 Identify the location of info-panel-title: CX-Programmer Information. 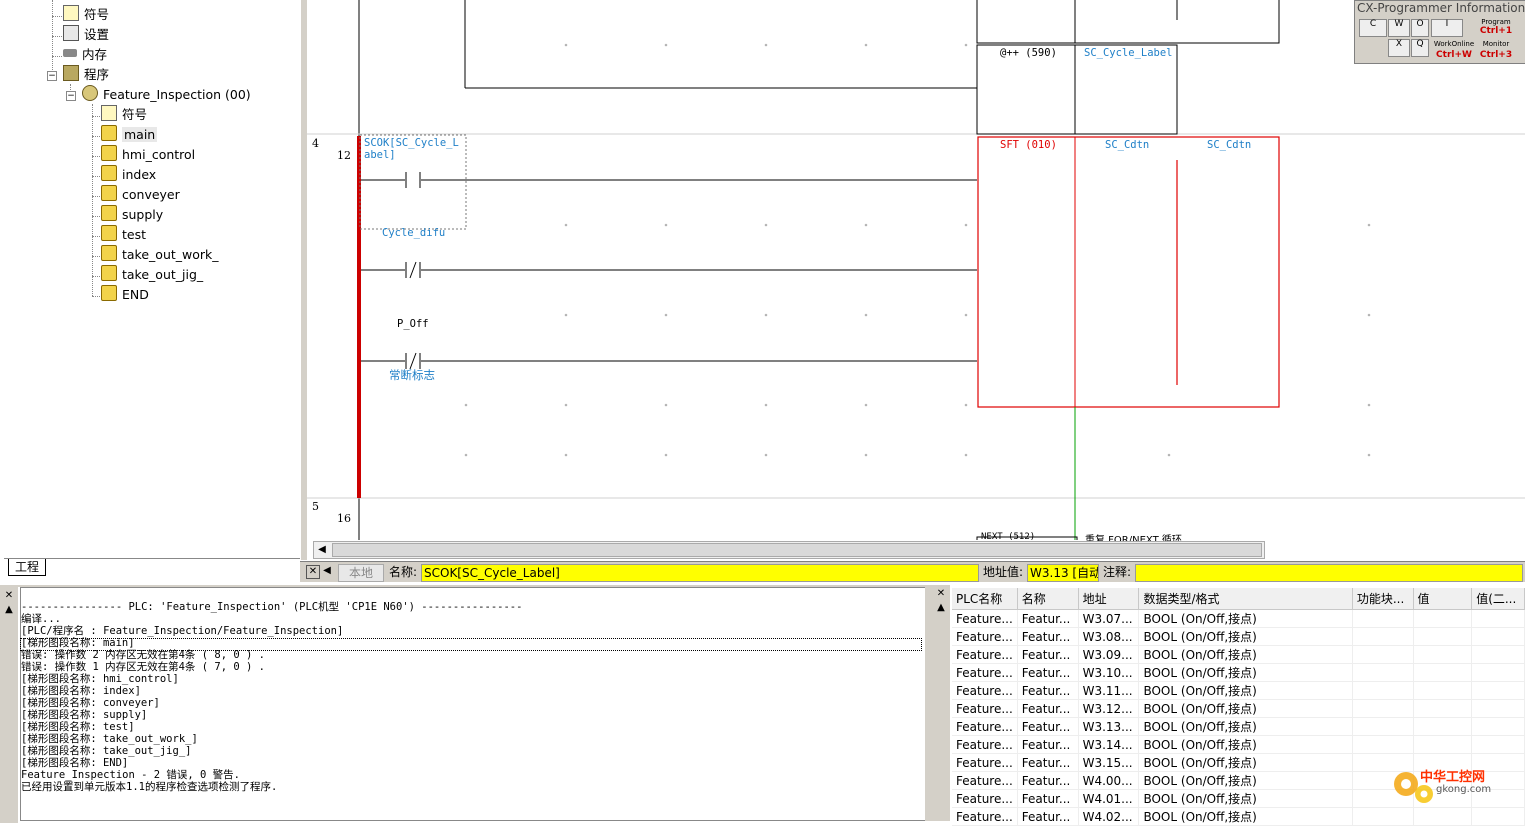
(1441, 8).